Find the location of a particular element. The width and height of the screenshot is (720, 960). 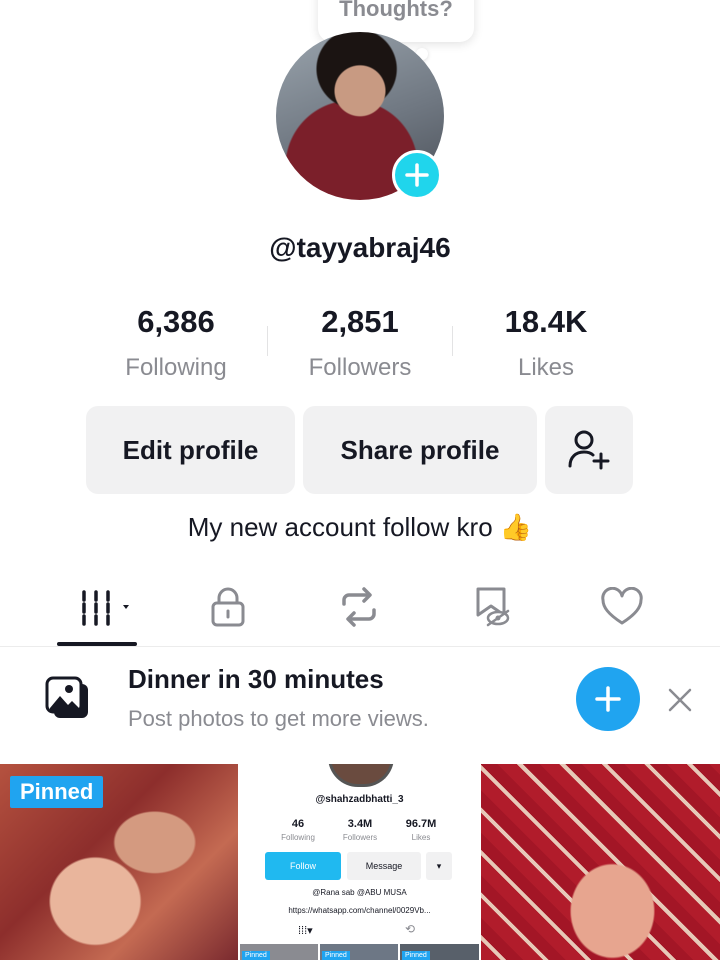

mini-likes-count: 96.7M is located at coordinates (421, 824).